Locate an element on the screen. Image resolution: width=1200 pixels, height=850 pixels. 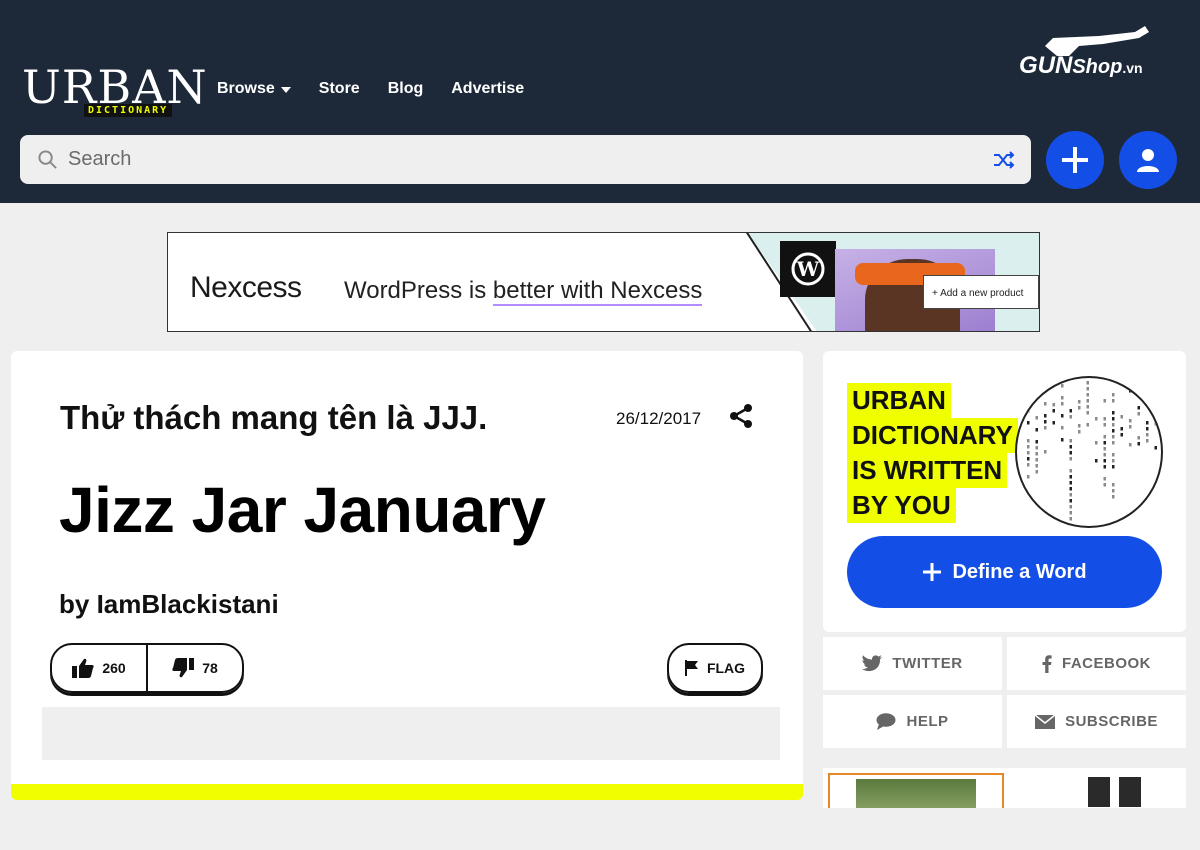
upvote-count: 260 is located at coordinates (114, 668).